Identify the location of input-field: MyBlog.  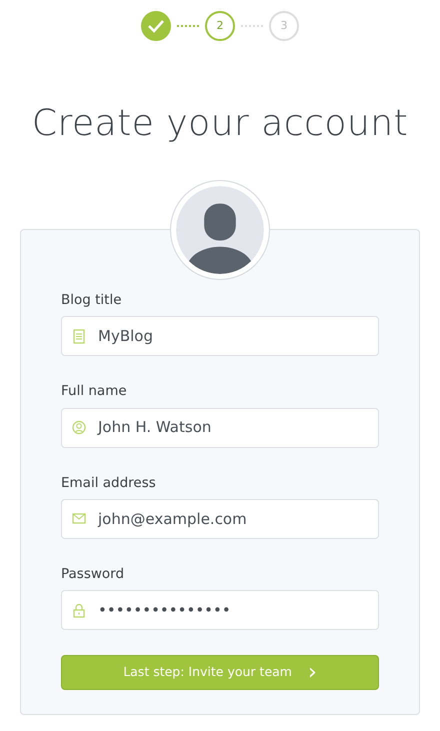
(220, 336).